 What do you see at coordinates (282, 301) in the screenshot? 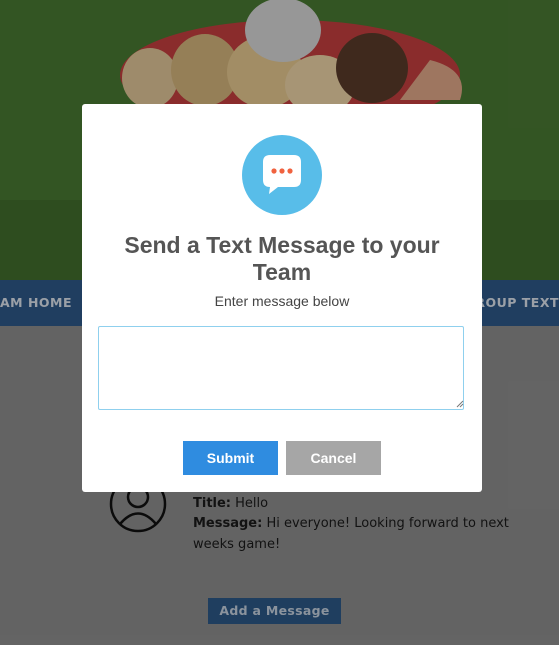
I see `modal-subtitle: Enter message below` at bounding box center [282, 301].